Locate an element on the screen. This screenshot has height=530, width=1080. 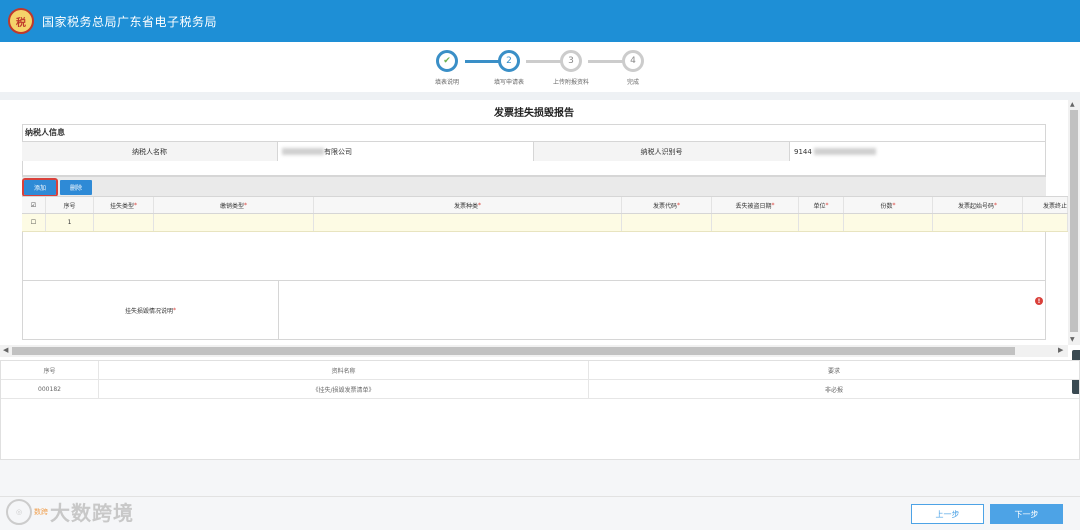
app-header: 税 国家税务总局广东省电子税务局 is located at coordinates (540, 21).